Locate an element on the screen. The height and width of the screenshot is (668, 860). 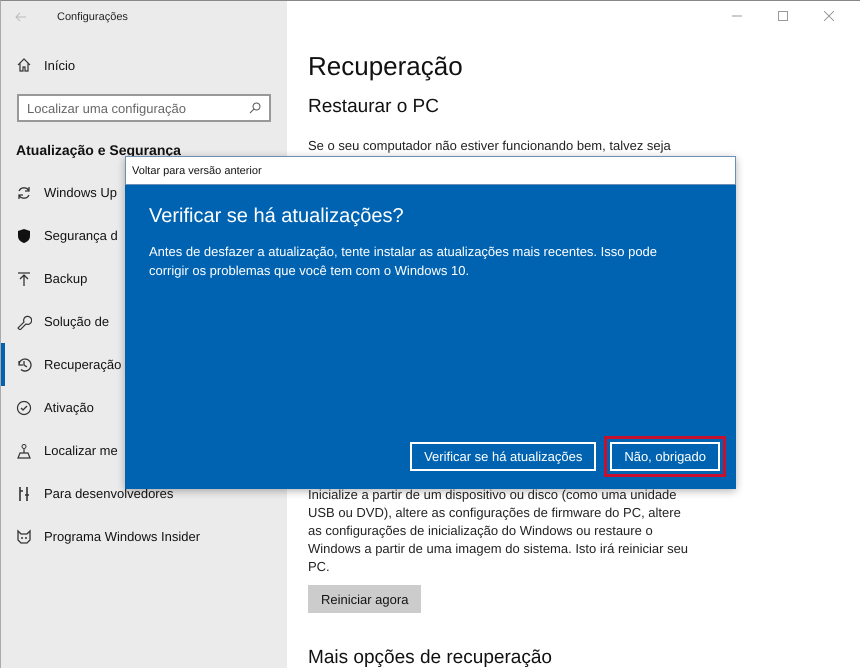
description-text: Inicialize a partir de um dispositivo ou disco (como uma unidade USB ou DVD), altere as configurações de firmware do PC, altere as configurações de inicialização do Windows ou restaure o Windows a partir de uma imagem do sistema. Isto irá reiniciar seu PC. is located at coordinates (499, 531).